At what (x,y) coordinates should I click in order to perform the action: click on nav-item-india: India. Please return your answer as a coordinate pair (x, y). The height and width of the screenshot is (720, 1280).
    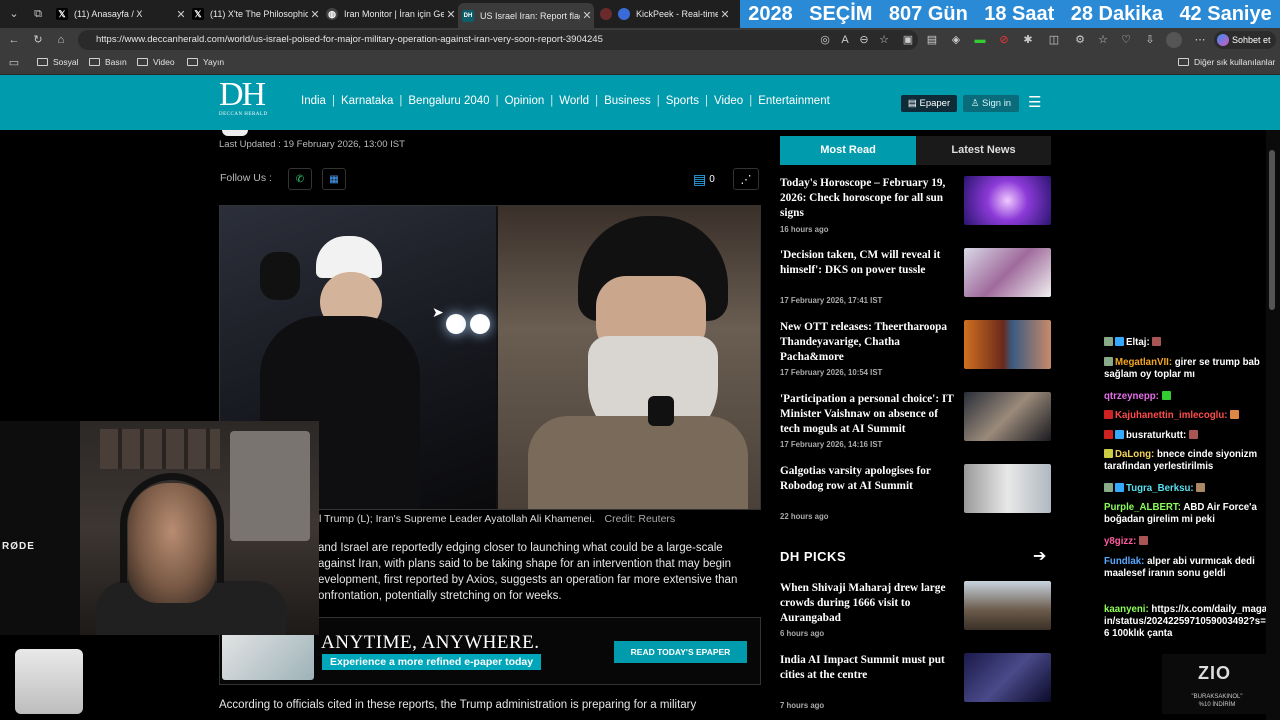
    Looking at the image, I should click on (313, 101).